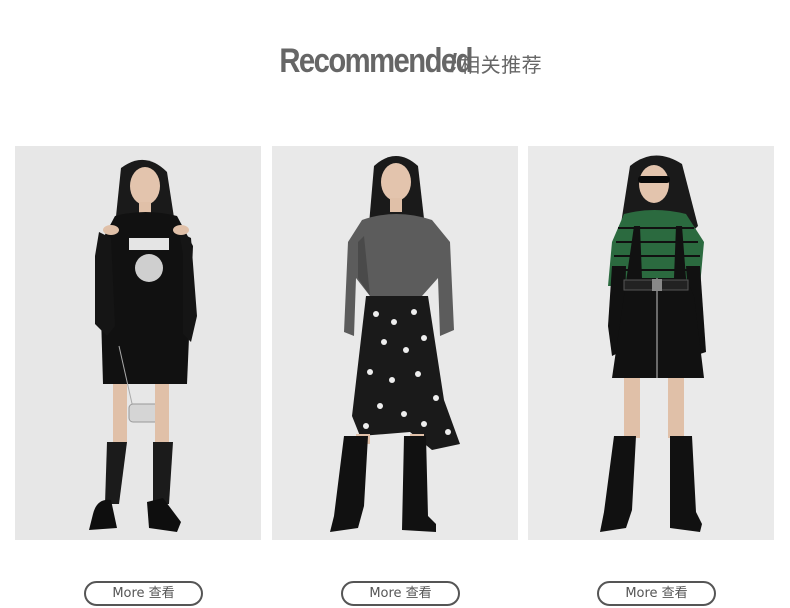 The height and width of the screenshot is (608, 790). I want to click on more-button-2: More 查看, so click(400, 593).